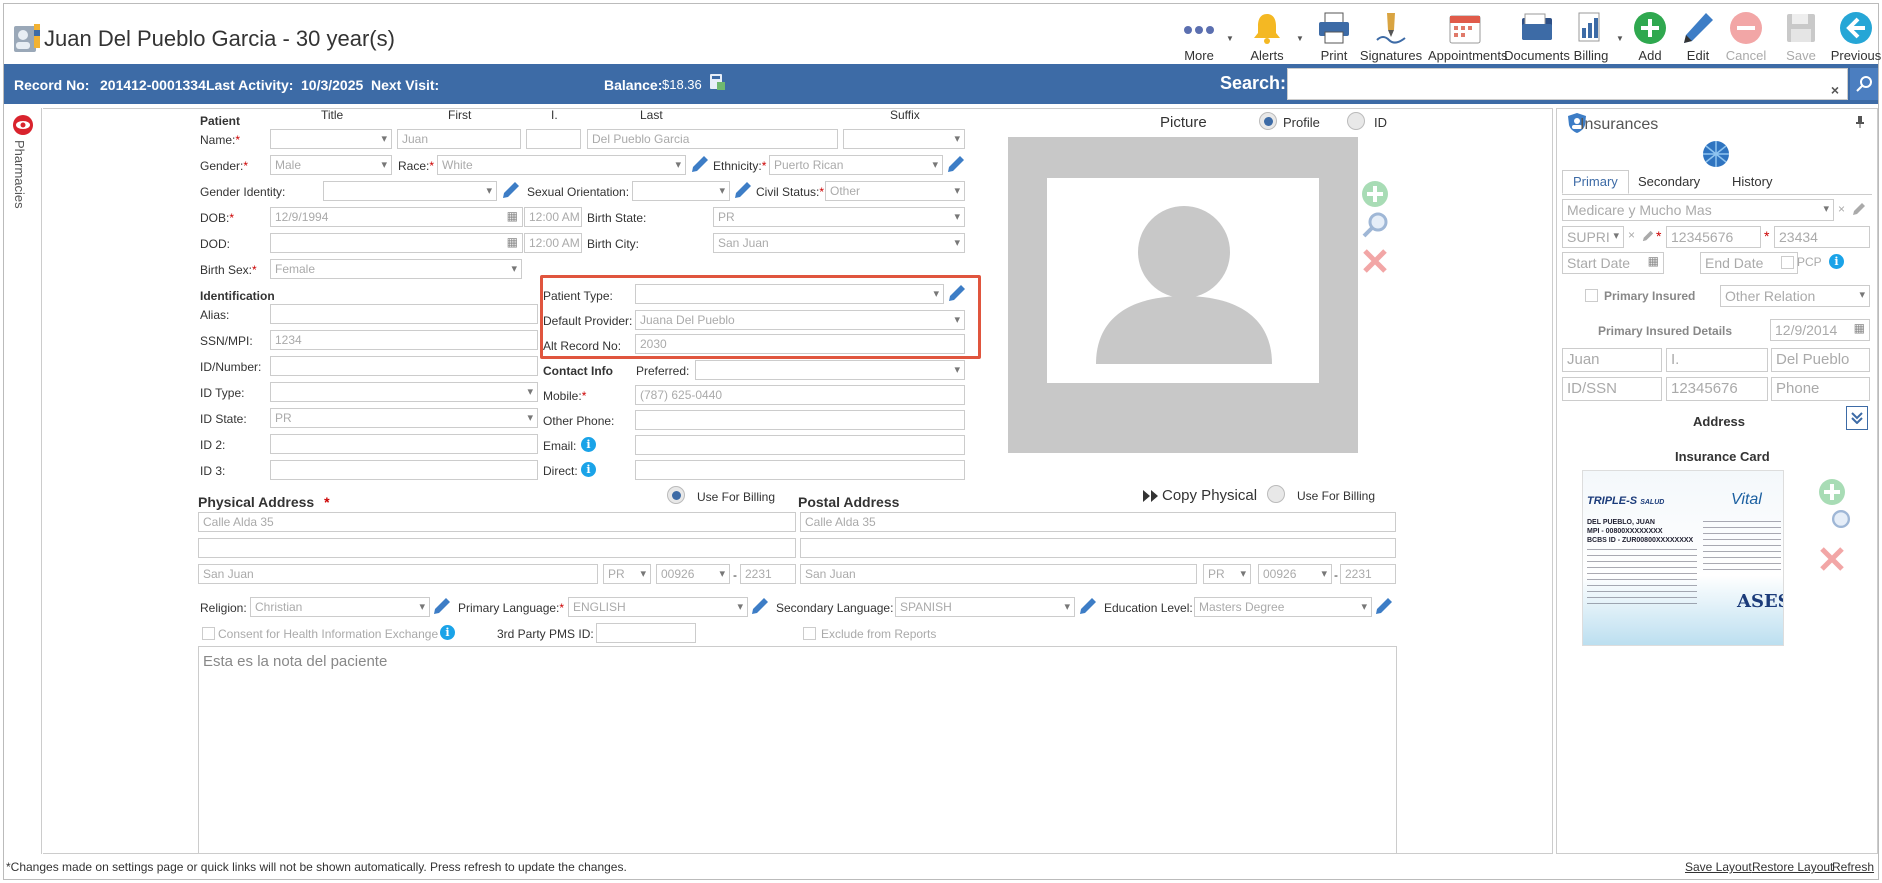 This screenshot has height=883, width=1882. Describe the element at coordinates (1612, 389) in the screenshot. I see `insured-id-ssn-input: ID/SSN` at that location.